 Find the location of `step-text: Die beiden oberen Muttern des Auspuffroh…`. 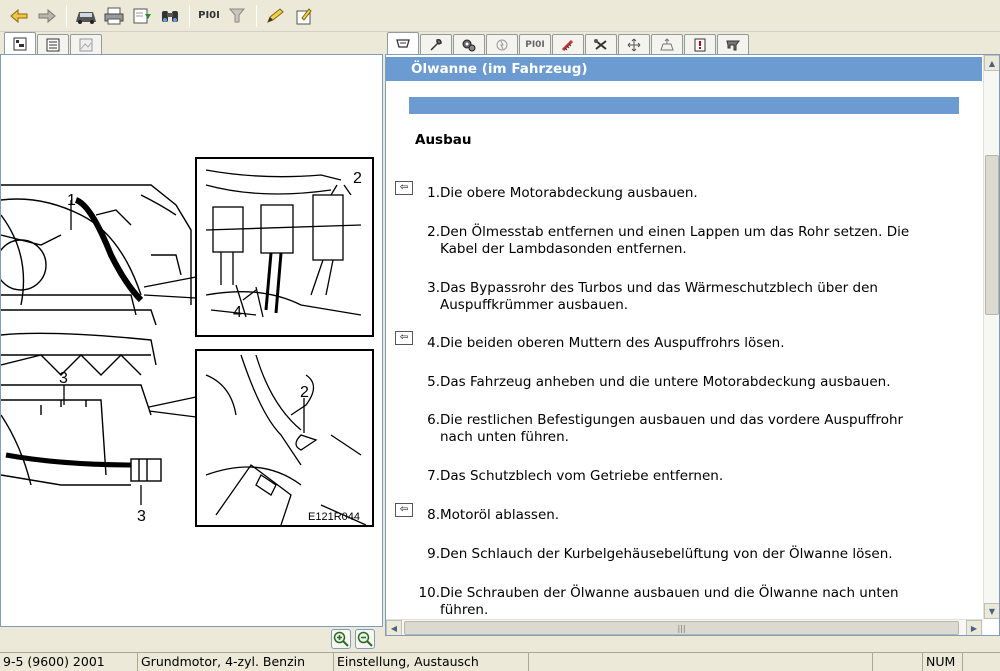

step-text: Die beiden oberen Muttern des Auspuffroh… is located at coordinates (612, 343).